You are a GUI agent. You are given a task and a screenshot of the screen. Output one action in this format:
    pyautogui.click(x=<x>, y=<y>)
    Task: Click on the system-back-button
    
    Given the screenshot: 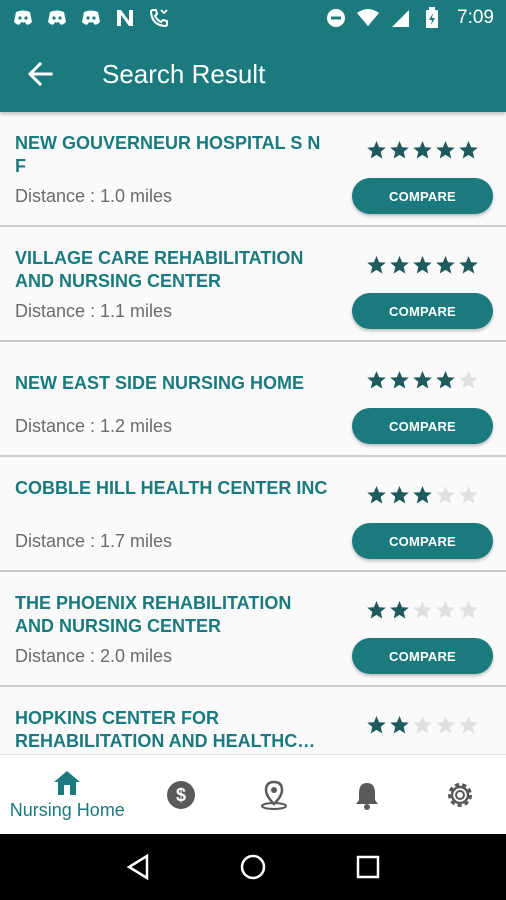 What is the action you would take?
    pyautogui.click(x=138, y=867)
    